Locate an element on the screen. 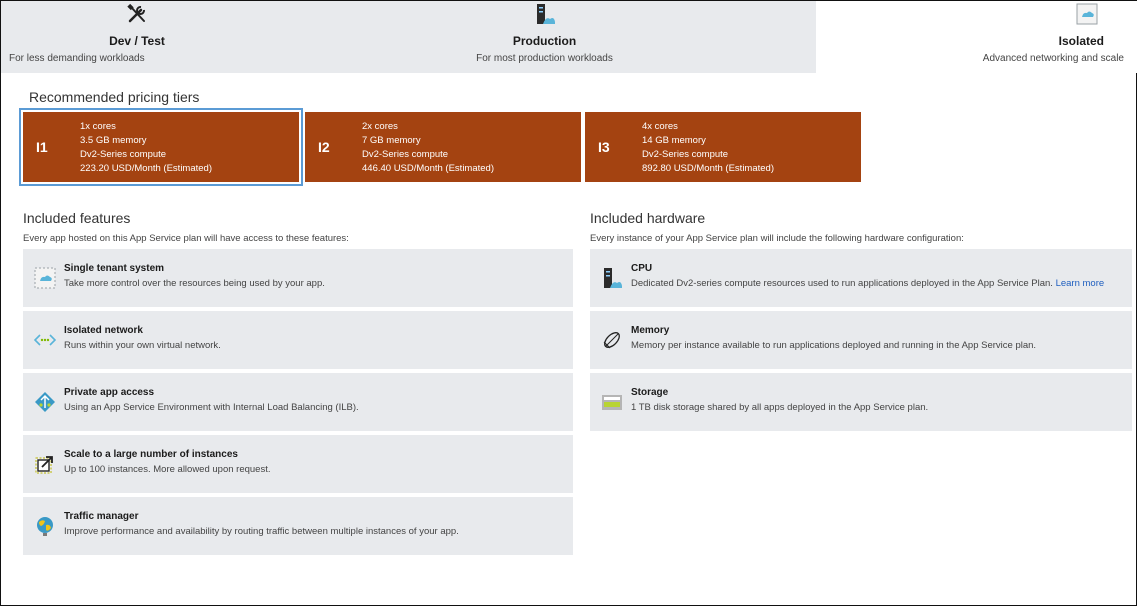  feature-title: Private app access is located at coordinates (109, 392).